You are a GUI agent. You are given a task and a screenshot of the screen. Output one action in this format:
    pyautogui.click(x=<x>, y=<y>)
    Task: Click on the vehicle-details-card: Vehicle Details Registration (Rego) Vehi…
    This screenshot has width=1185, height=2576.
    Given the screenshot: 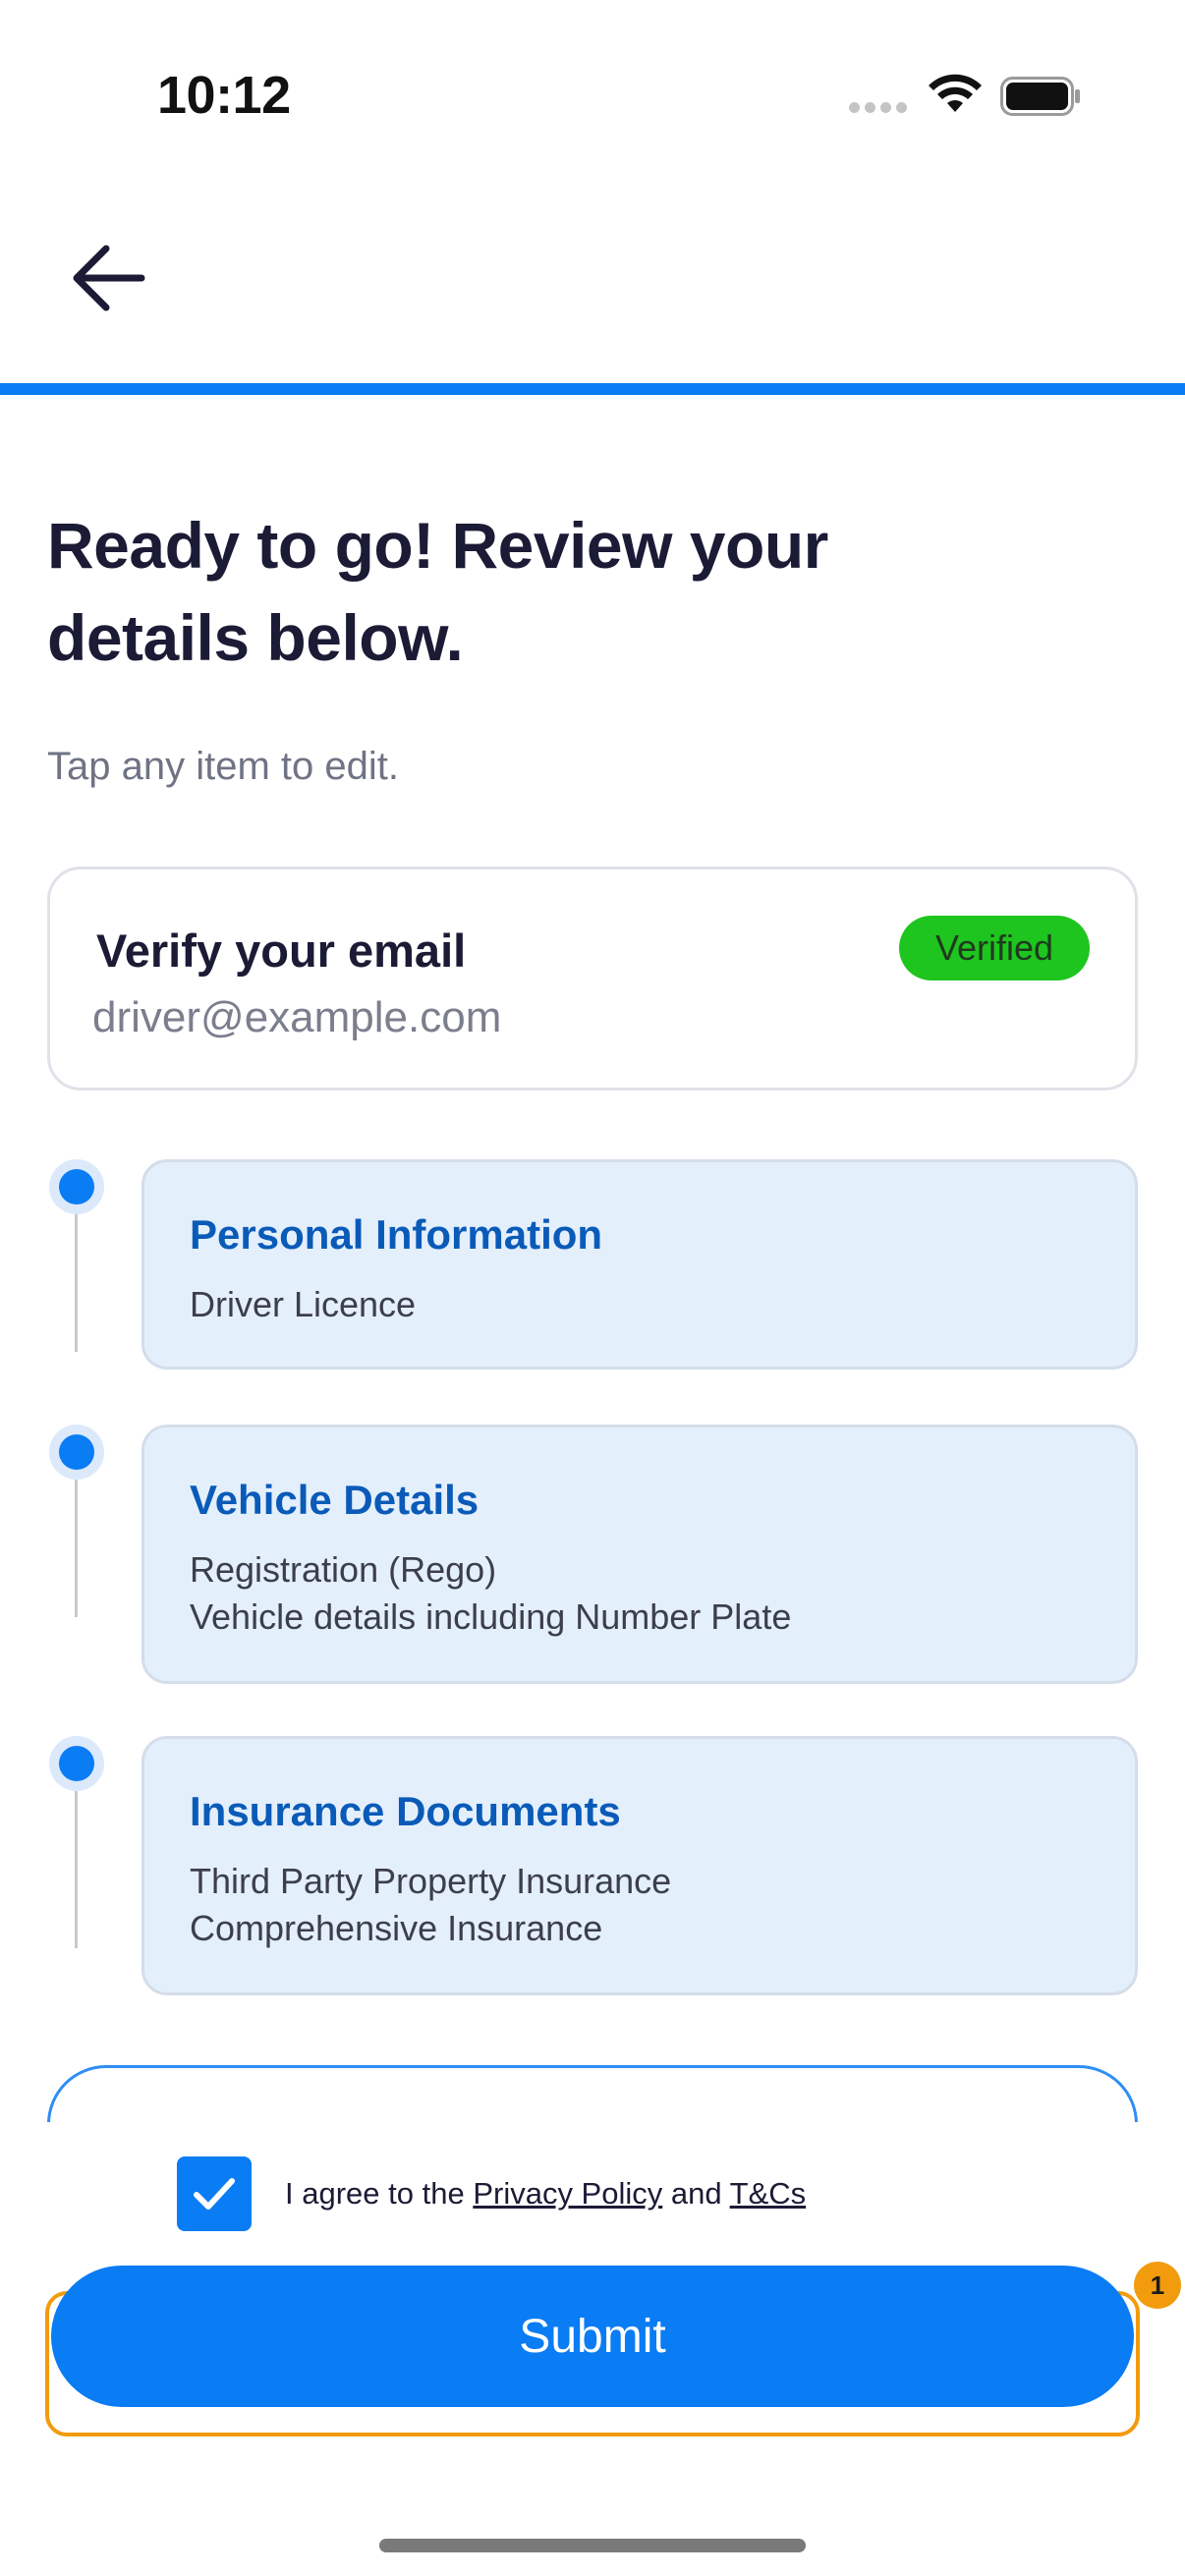 What is the action you would take?
    pyautogui.click(x=639, y=1554)
    